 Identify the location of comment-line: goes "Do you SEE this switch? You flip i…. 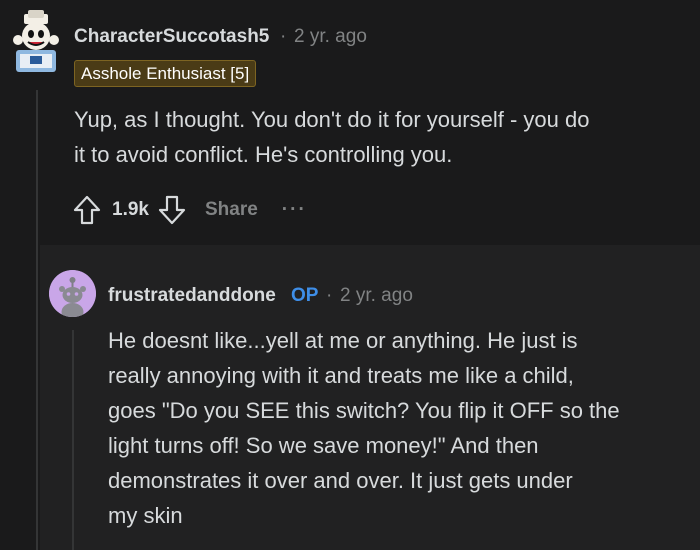
(364, 410).